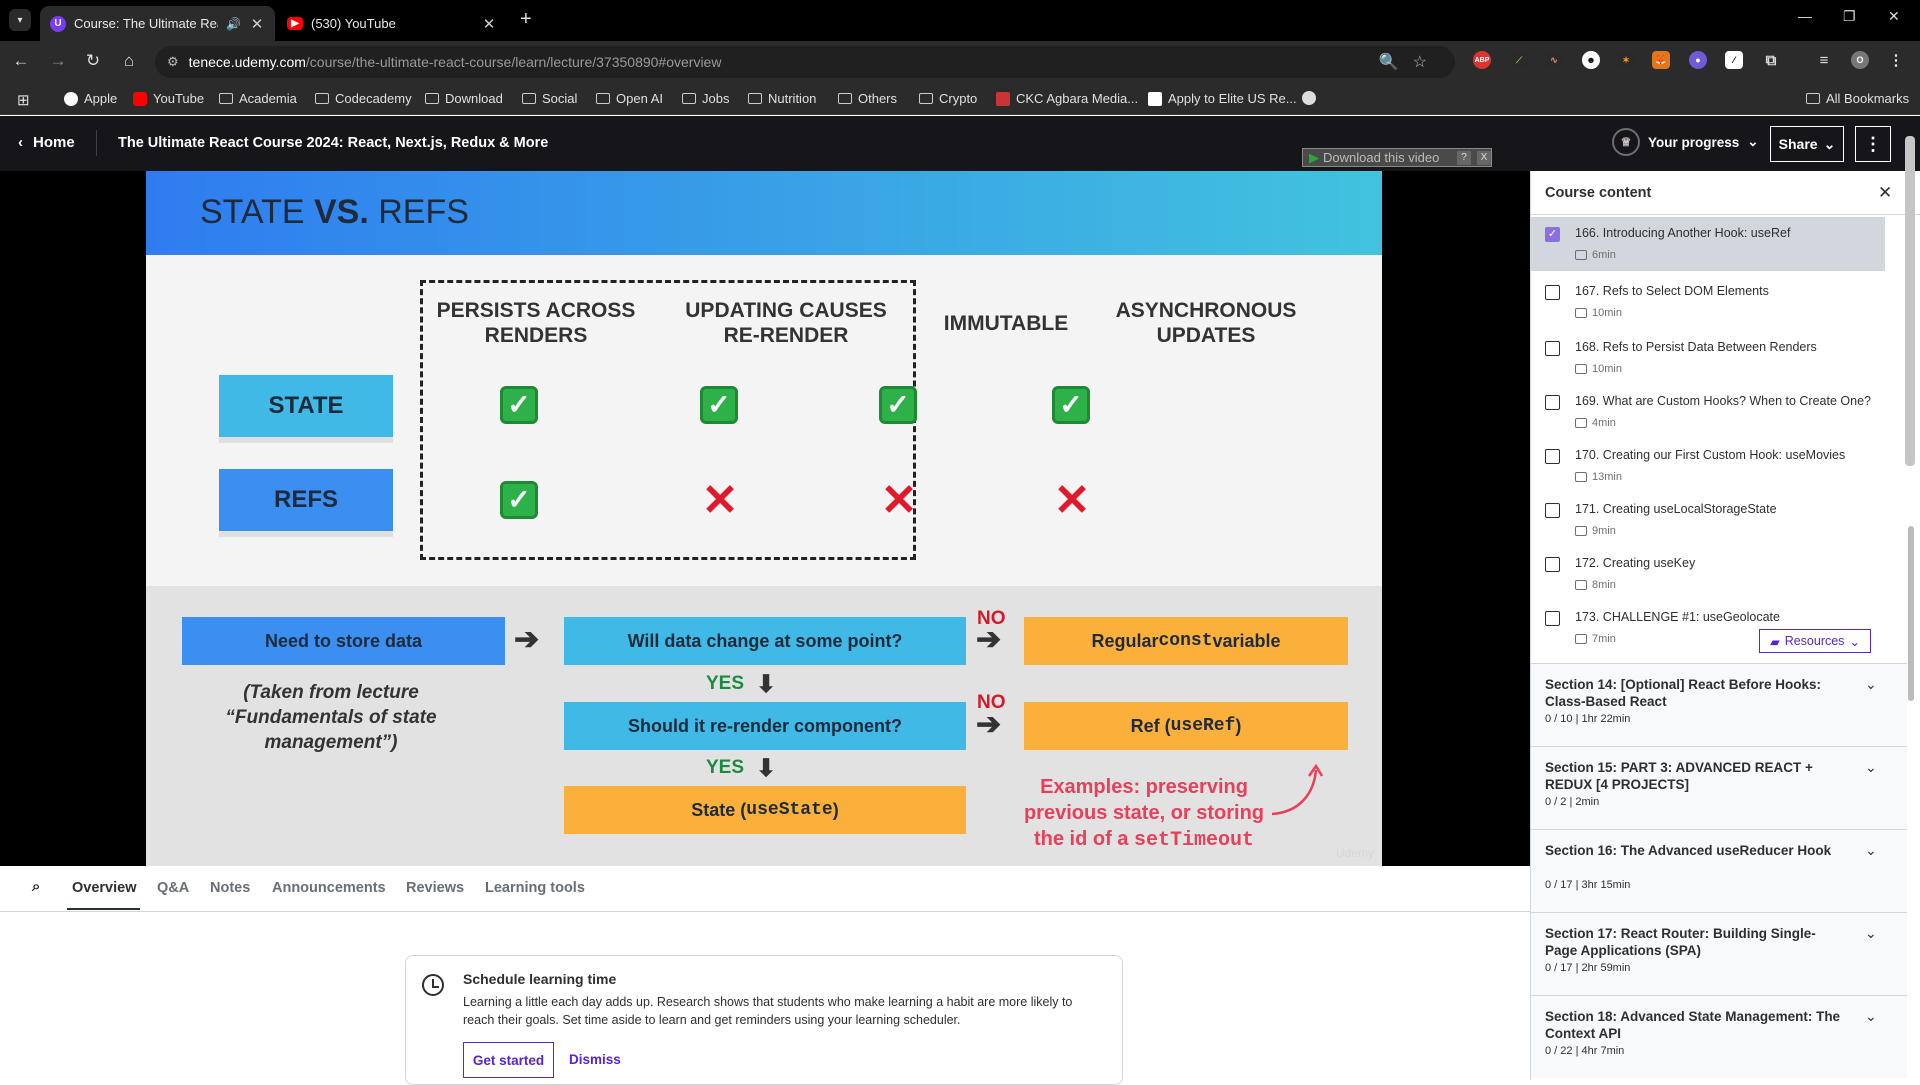 The image size is (1920, 1085). I want to click on profile-avatar: O, so click(1860, 60).